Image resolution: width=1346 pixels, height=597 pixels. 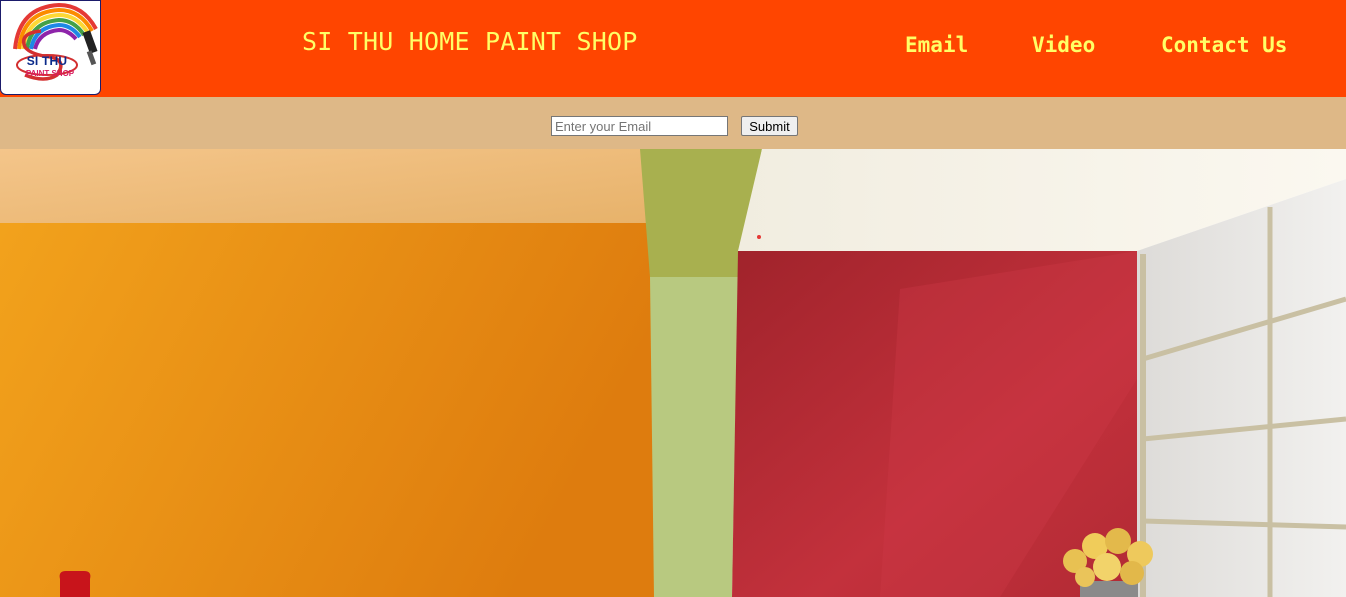 What do you see at coordinates (936, 45) in the screenshot?
I see `nav-link-email: Email` at bounding box center [936, 45].